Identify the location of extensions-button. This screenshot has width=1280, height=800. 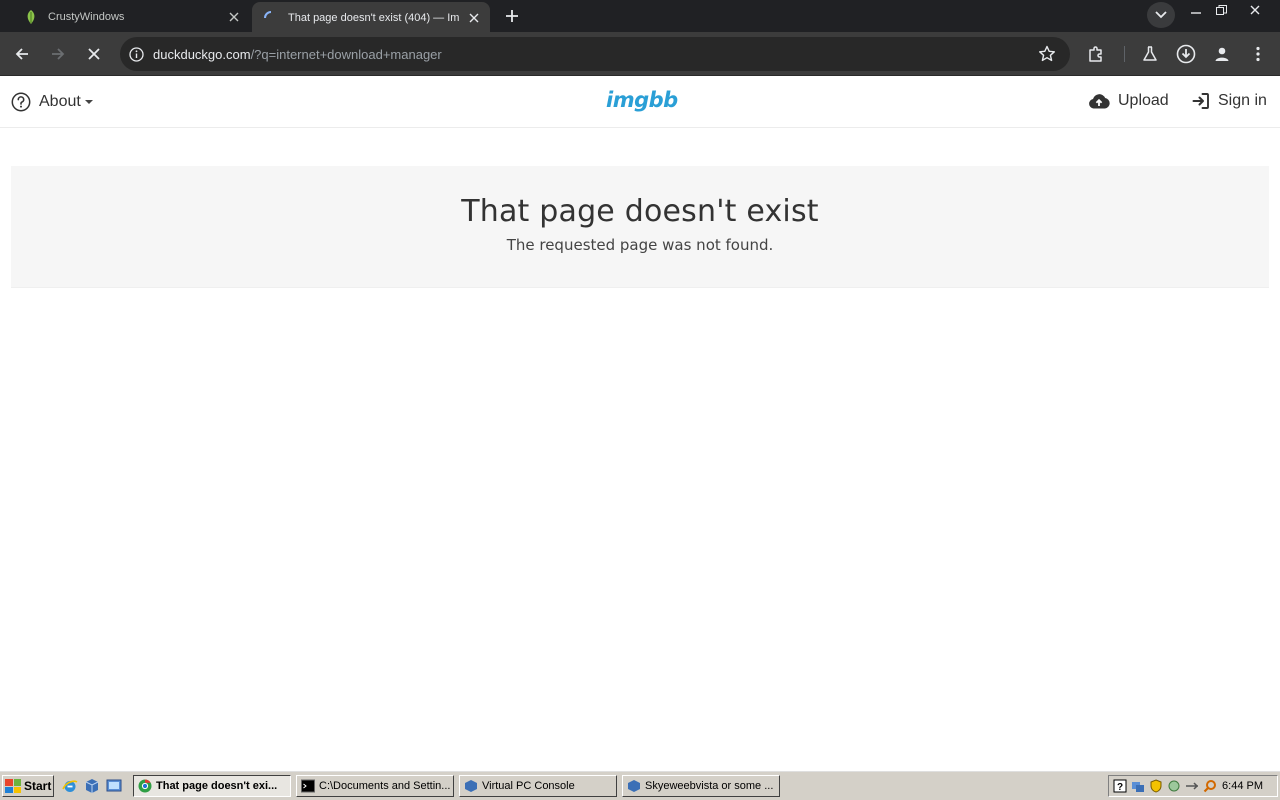
(1096, 54).